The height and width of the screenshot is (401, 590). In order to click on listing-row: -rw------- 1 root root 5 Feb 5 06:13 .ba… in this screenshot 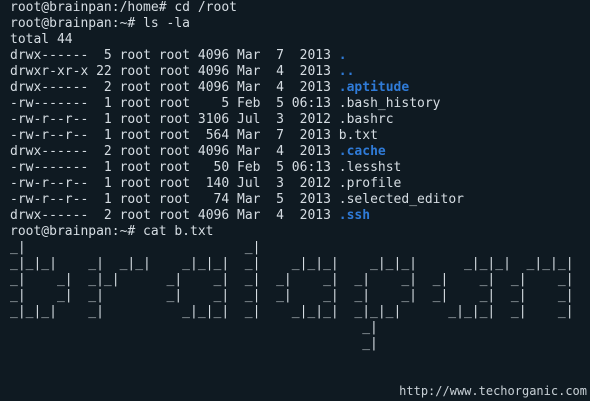, I will do `click(300, 104)`.